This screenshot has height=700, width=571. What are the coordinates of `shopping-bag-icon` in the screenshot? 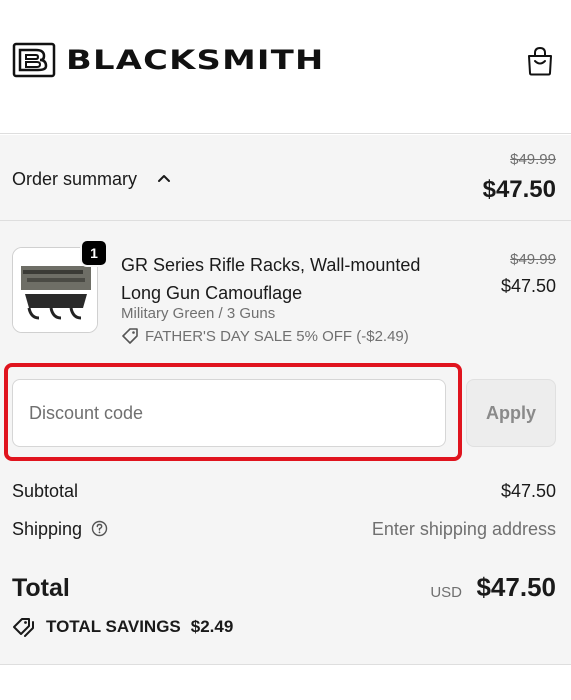 It's located at (540, 61).